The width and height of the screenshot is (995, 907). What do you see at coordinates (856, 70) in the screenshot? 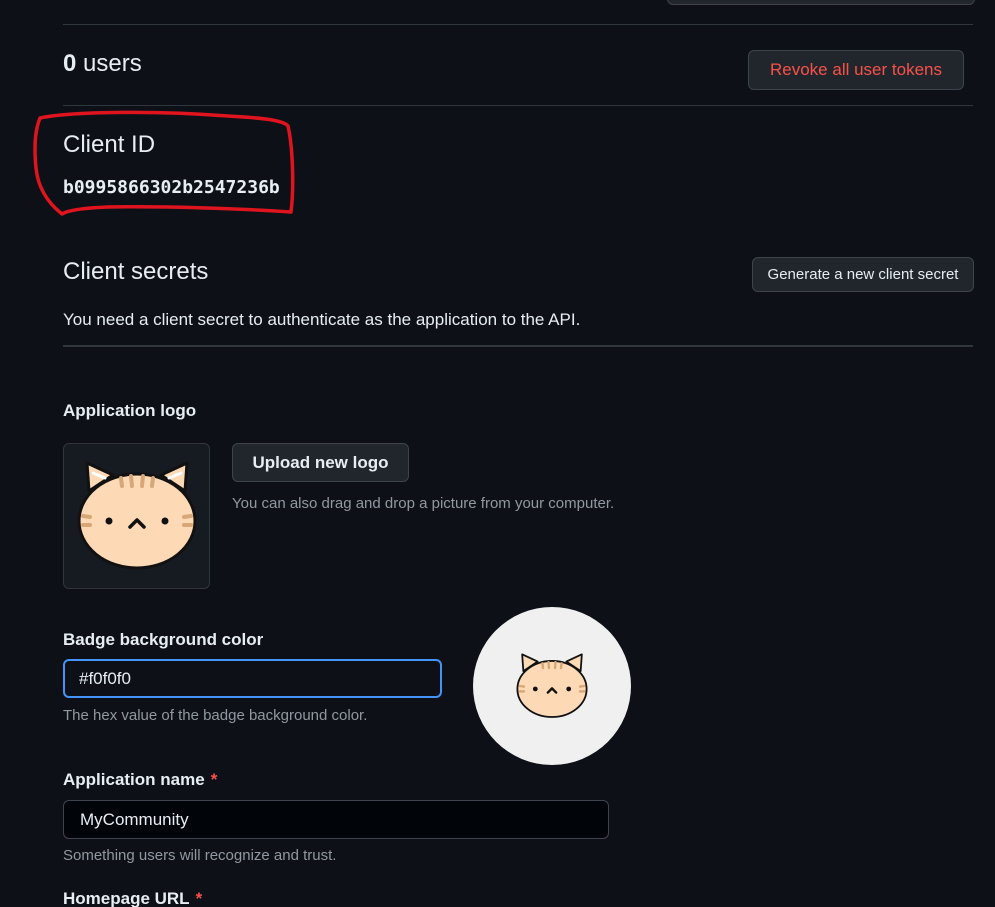
I see `revoke-all-user-tokens-button: Revoke all user tokens` at bounding box center [856, 70].